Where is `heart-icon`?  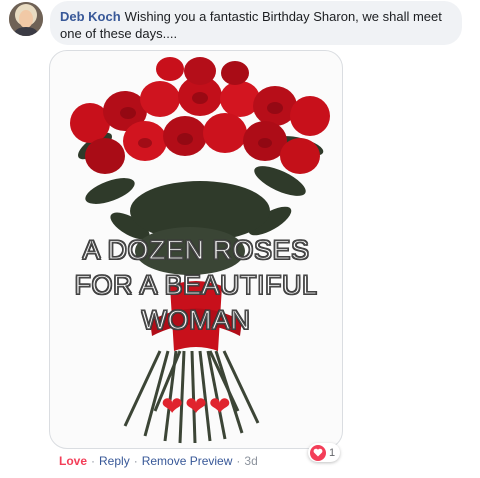 heart-icon is located at coordinates (318, 452).